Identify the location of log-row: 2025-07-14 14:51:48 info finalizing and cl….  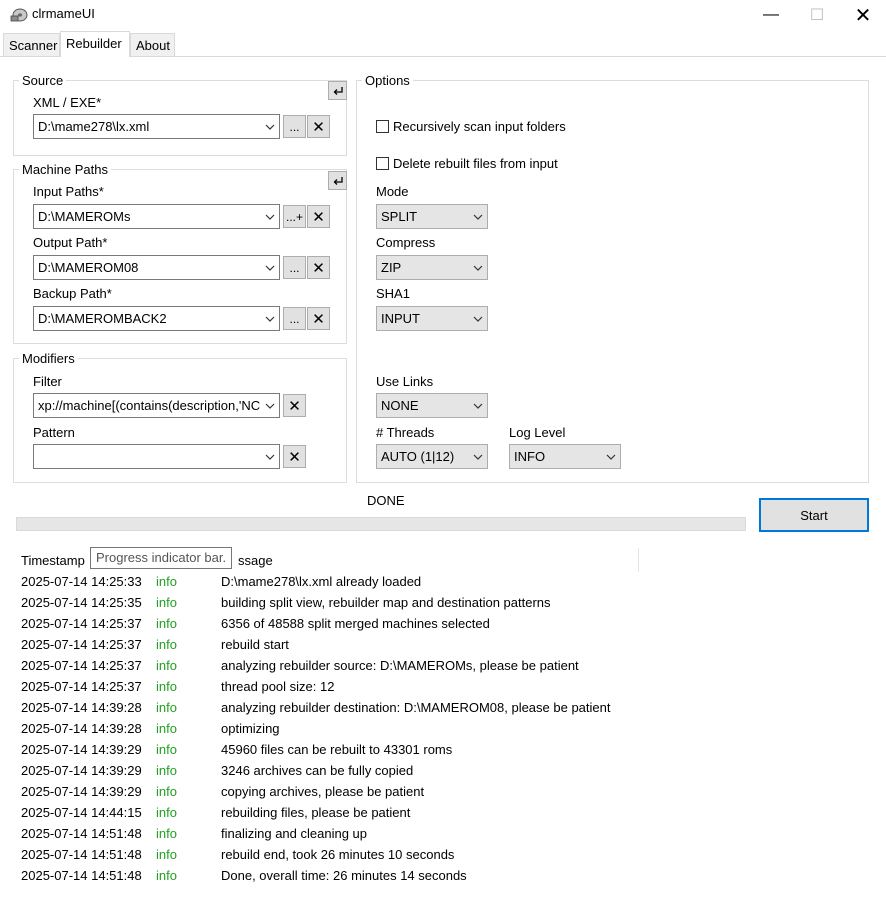
(443, 836).